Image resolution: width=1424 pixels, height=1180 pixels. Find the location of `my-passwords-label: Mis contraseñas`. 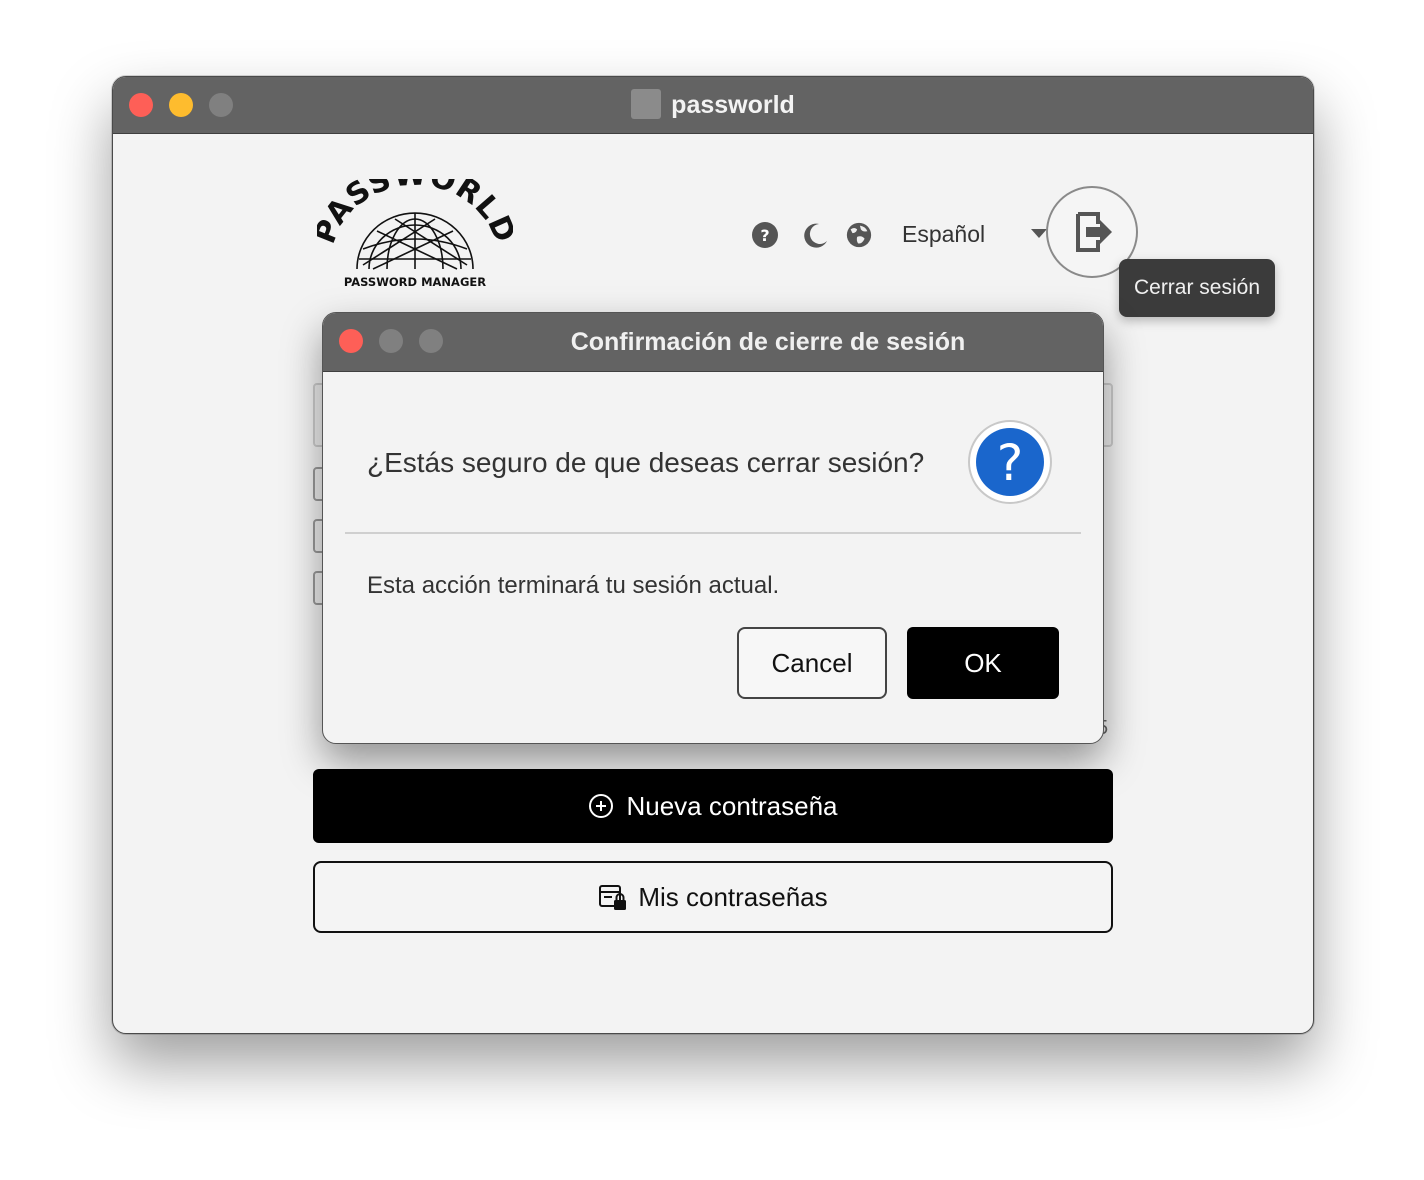

my-passwords-label: Mis contraseñas is located at coordinates (733, 896).